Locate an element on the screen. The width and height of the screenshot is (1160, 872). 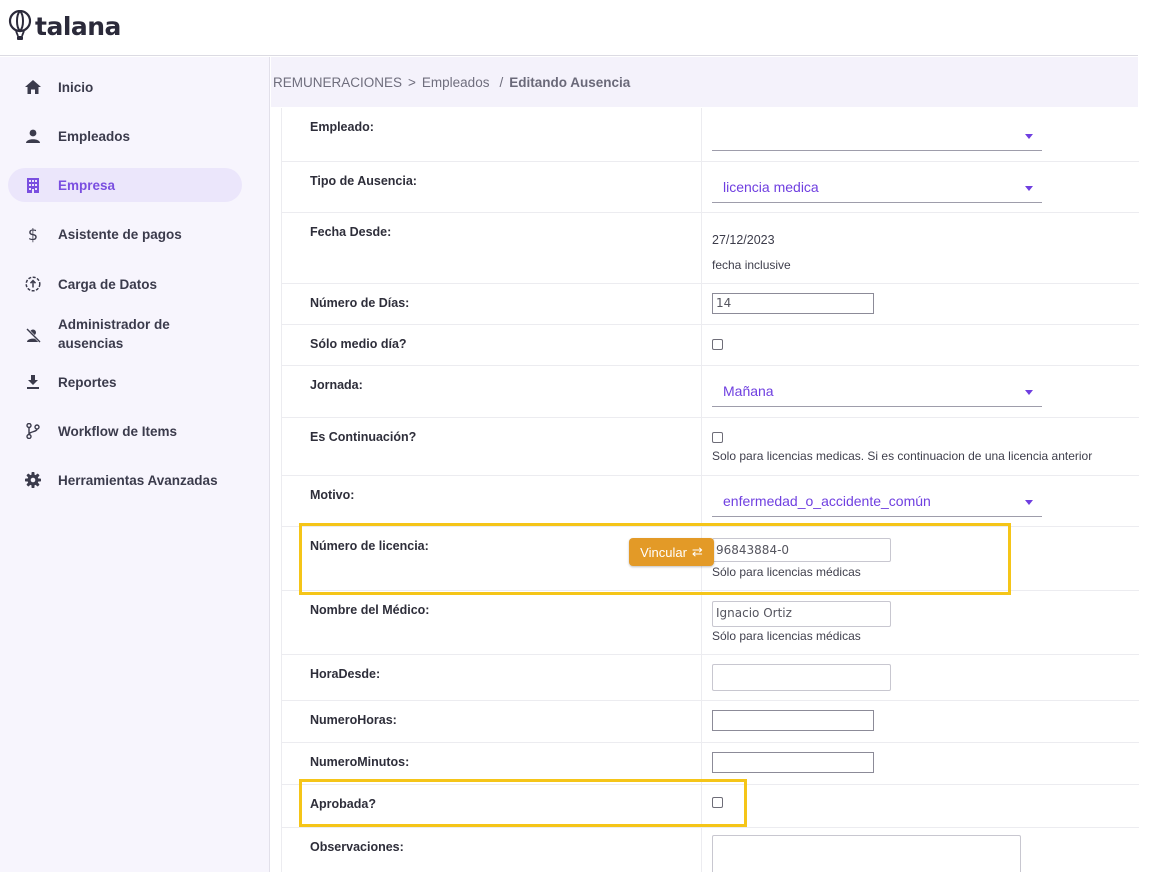
sidebar-item-label: Asistente de pagos is located at coordinates (120, 234).